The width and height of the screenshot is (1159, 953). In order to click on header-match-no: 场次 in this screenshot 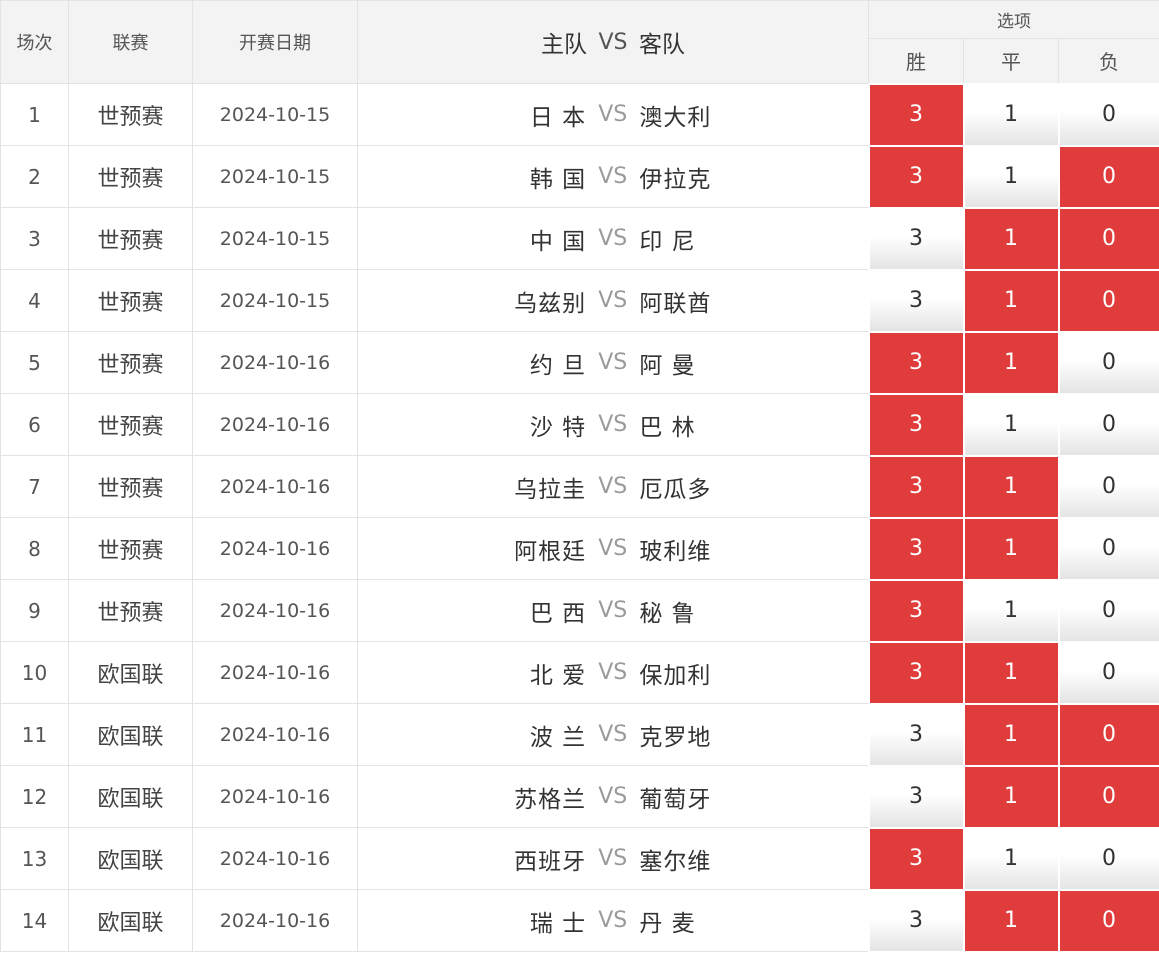, I will do `click(35, 42)`.